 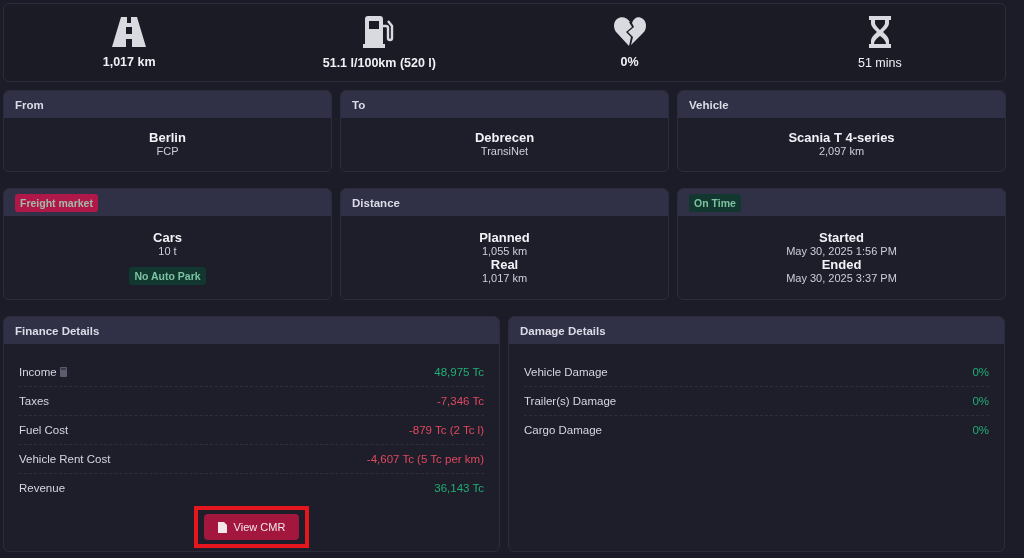 What do you see at coordinates (167, 151) in the screenshot?
I see `card-detail: FCP` at bounding box center [167, 151].